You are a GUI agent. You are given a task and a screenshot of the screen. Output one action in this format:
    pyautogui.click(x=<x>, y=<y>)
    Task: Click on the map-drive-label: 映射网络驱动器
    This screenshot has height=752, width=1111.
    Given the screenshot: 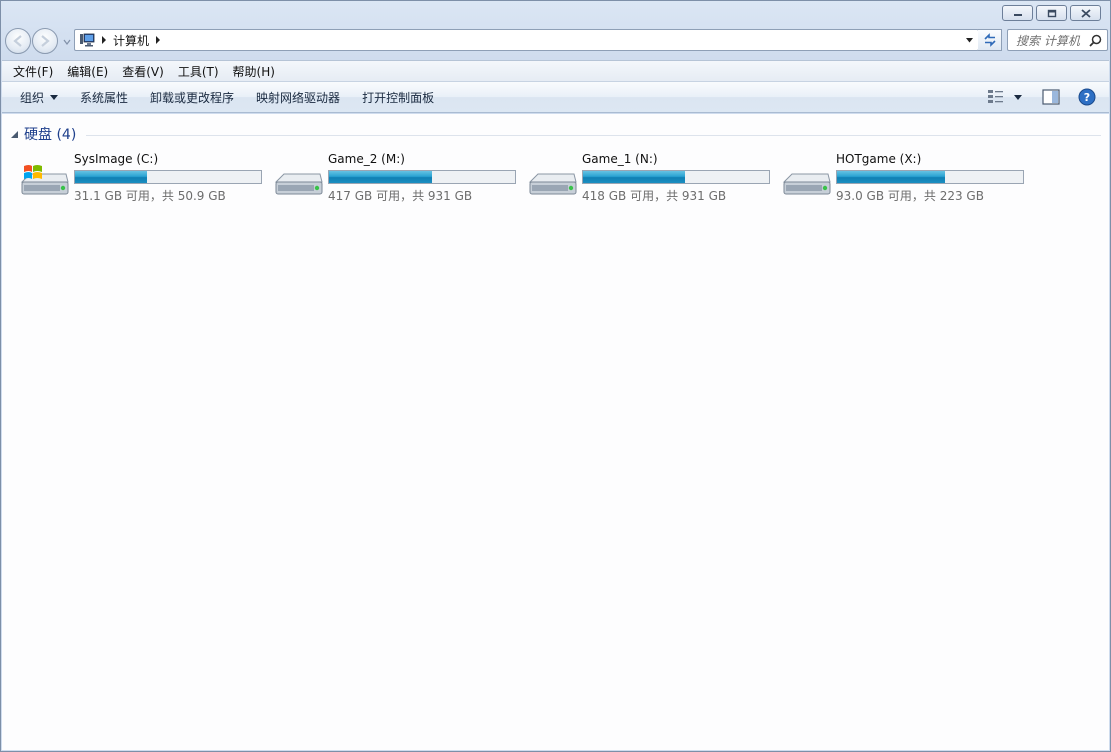 What is the action you would take?
    pyautogui.click(x=298, y=97)
    